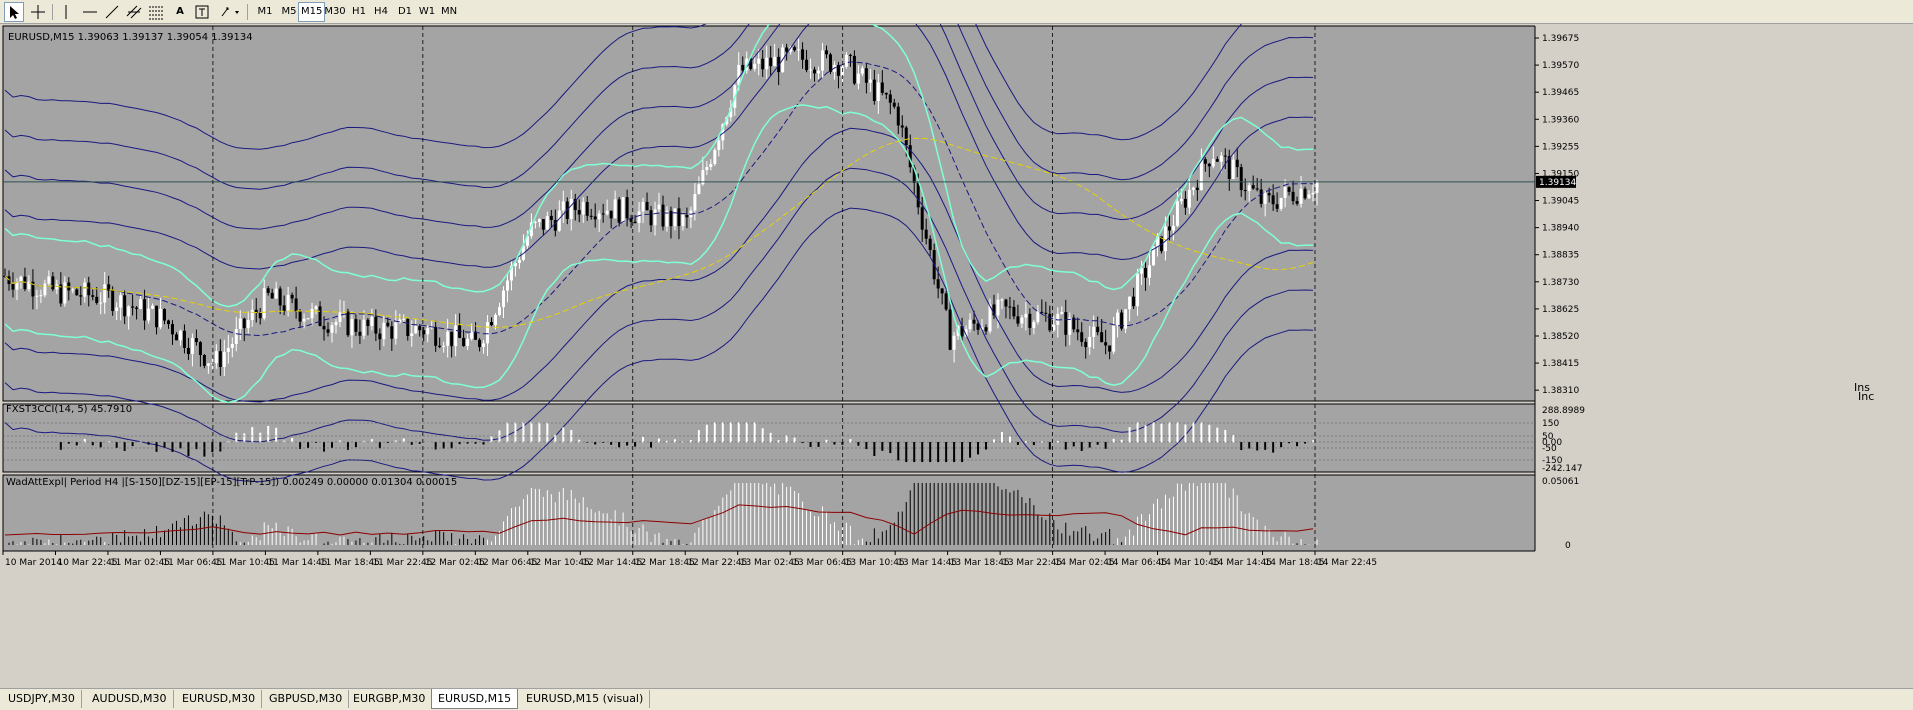 The width and height of the screenshot is (1913, 710). I want to click on timeframe-m30: M30, so click(335, 12).